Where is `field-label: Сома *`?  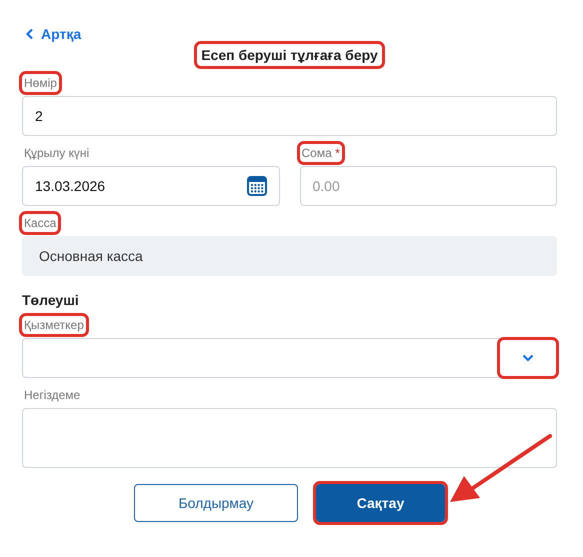 field-label: Сома * is located at coordinates (321, 153).